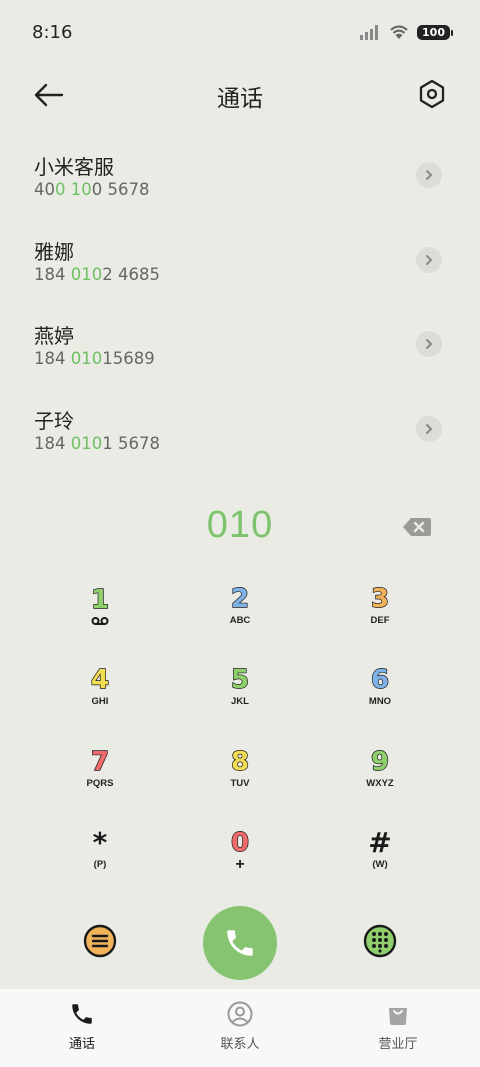 This screenshot has width=480, height=1067. I want to click on tab-contacts: 联系人, so click(240, 1026).